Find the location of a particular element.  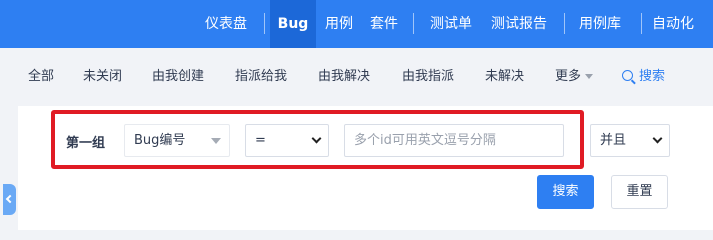

operator-select: = is located at coordinates (287, 140).